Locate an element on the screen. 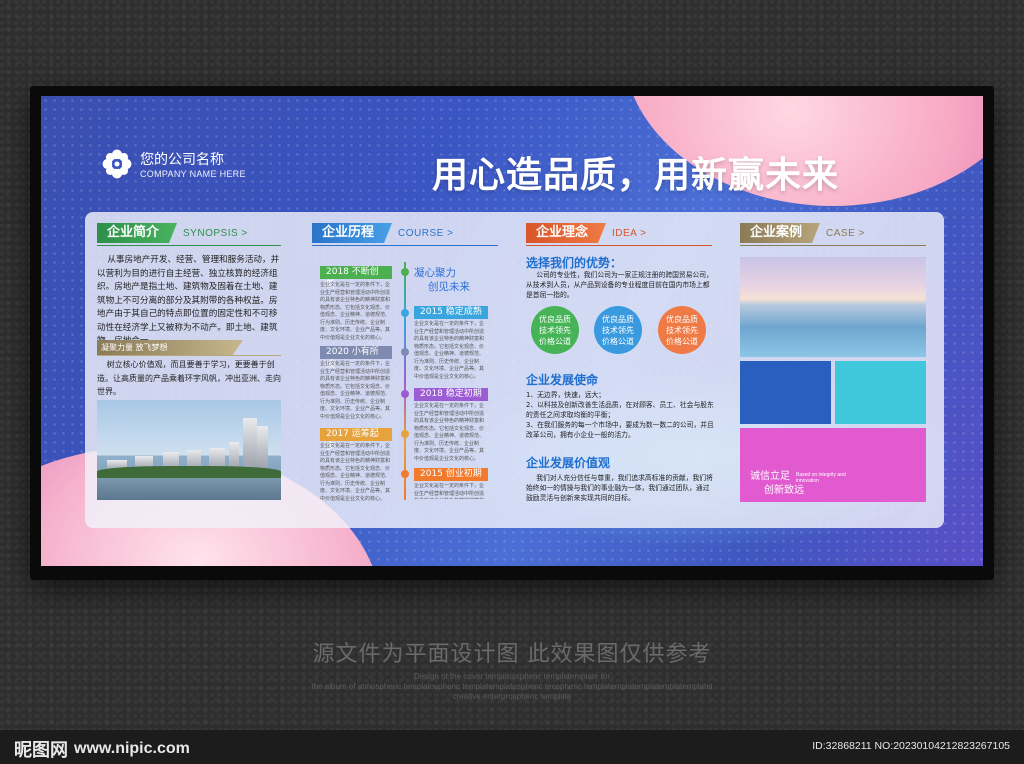 This screenshot has height=764, width=1024. milestone-3: 2020 小有所成 is located at coordinates (356, 358).